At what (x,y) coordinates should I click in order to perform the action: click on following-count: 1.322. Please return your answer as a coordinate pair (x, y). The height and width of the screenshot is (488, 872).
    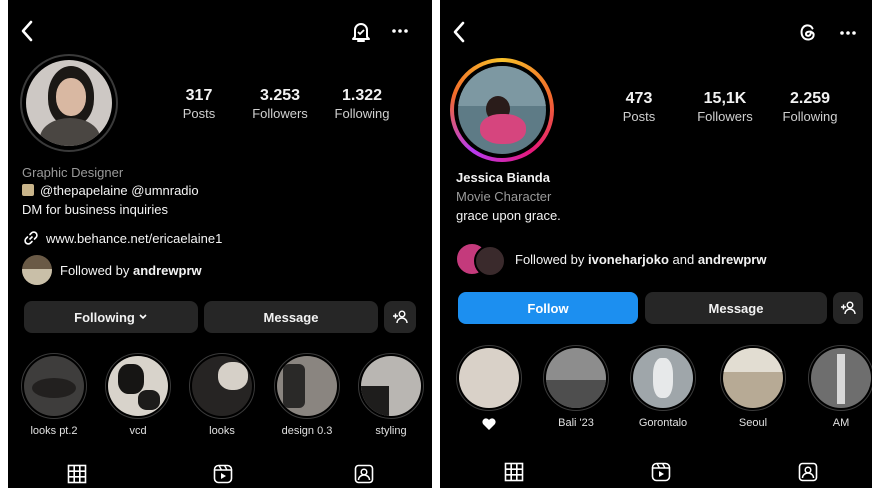
    Looking at the image, I should click on (362, 95).